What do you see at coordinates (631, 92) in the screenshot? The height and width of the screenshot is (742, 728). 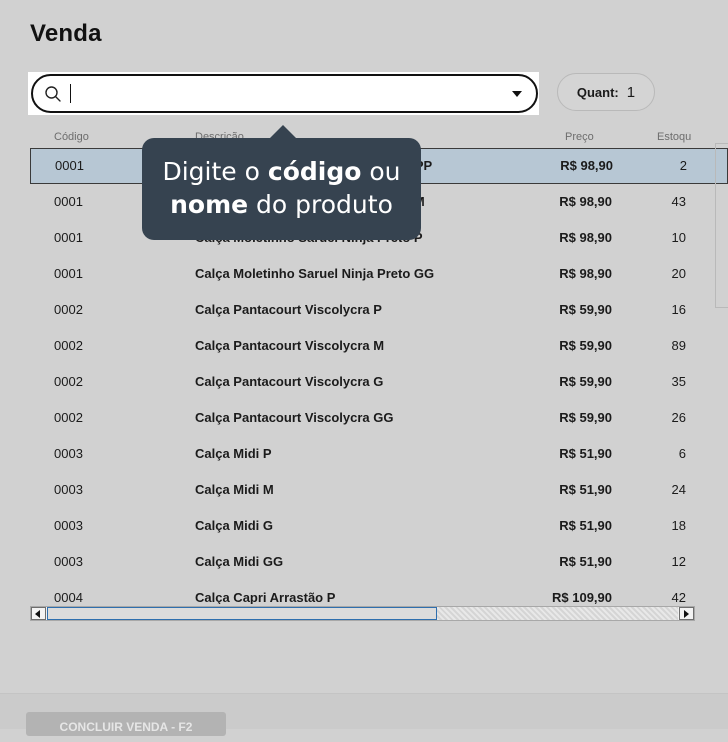 I see `quantity-value: 1` at bounding box center [631, 92].